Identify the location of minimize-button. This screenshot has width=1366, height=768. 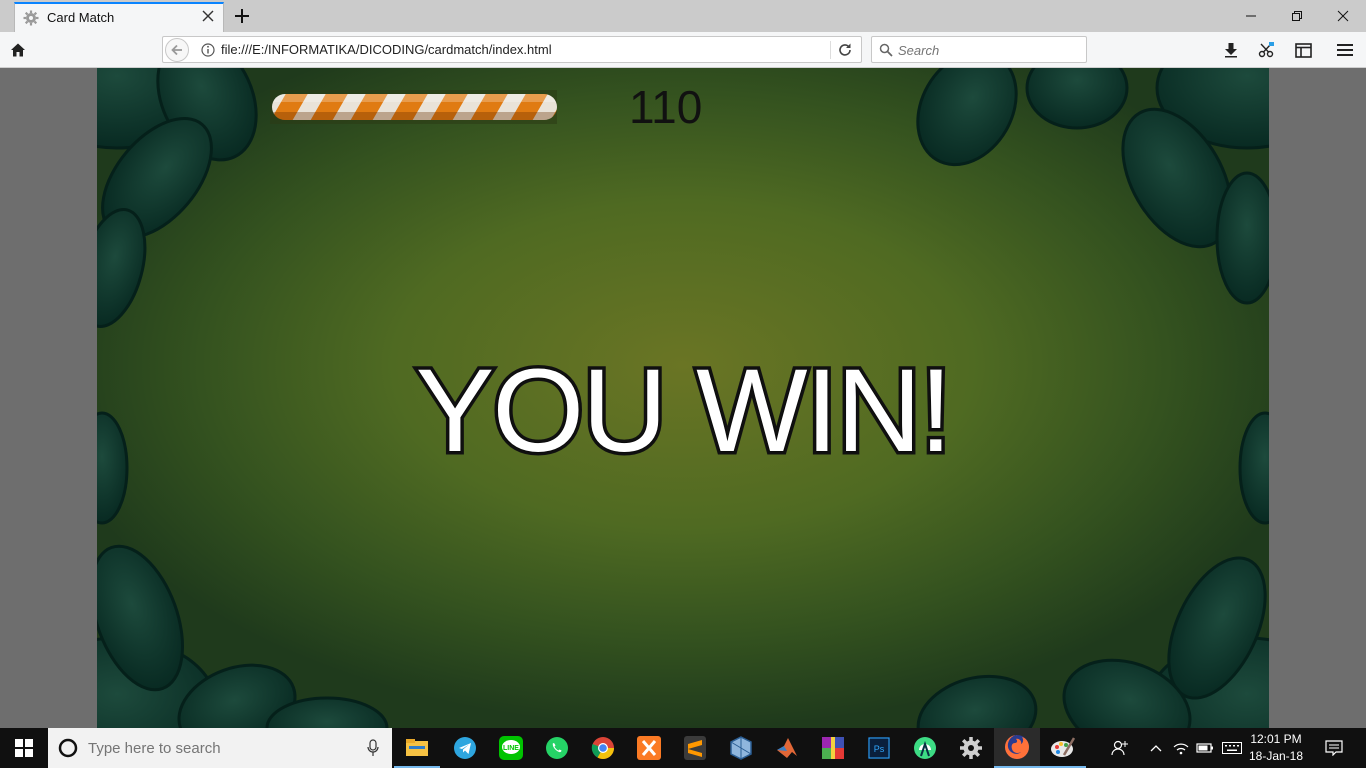
(1251, 16).